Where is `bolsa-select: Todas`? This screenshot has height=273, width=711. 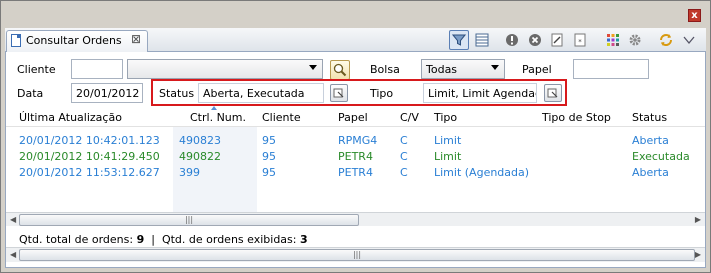 bolsa-select: Todas is located at coordinates (463, 69).